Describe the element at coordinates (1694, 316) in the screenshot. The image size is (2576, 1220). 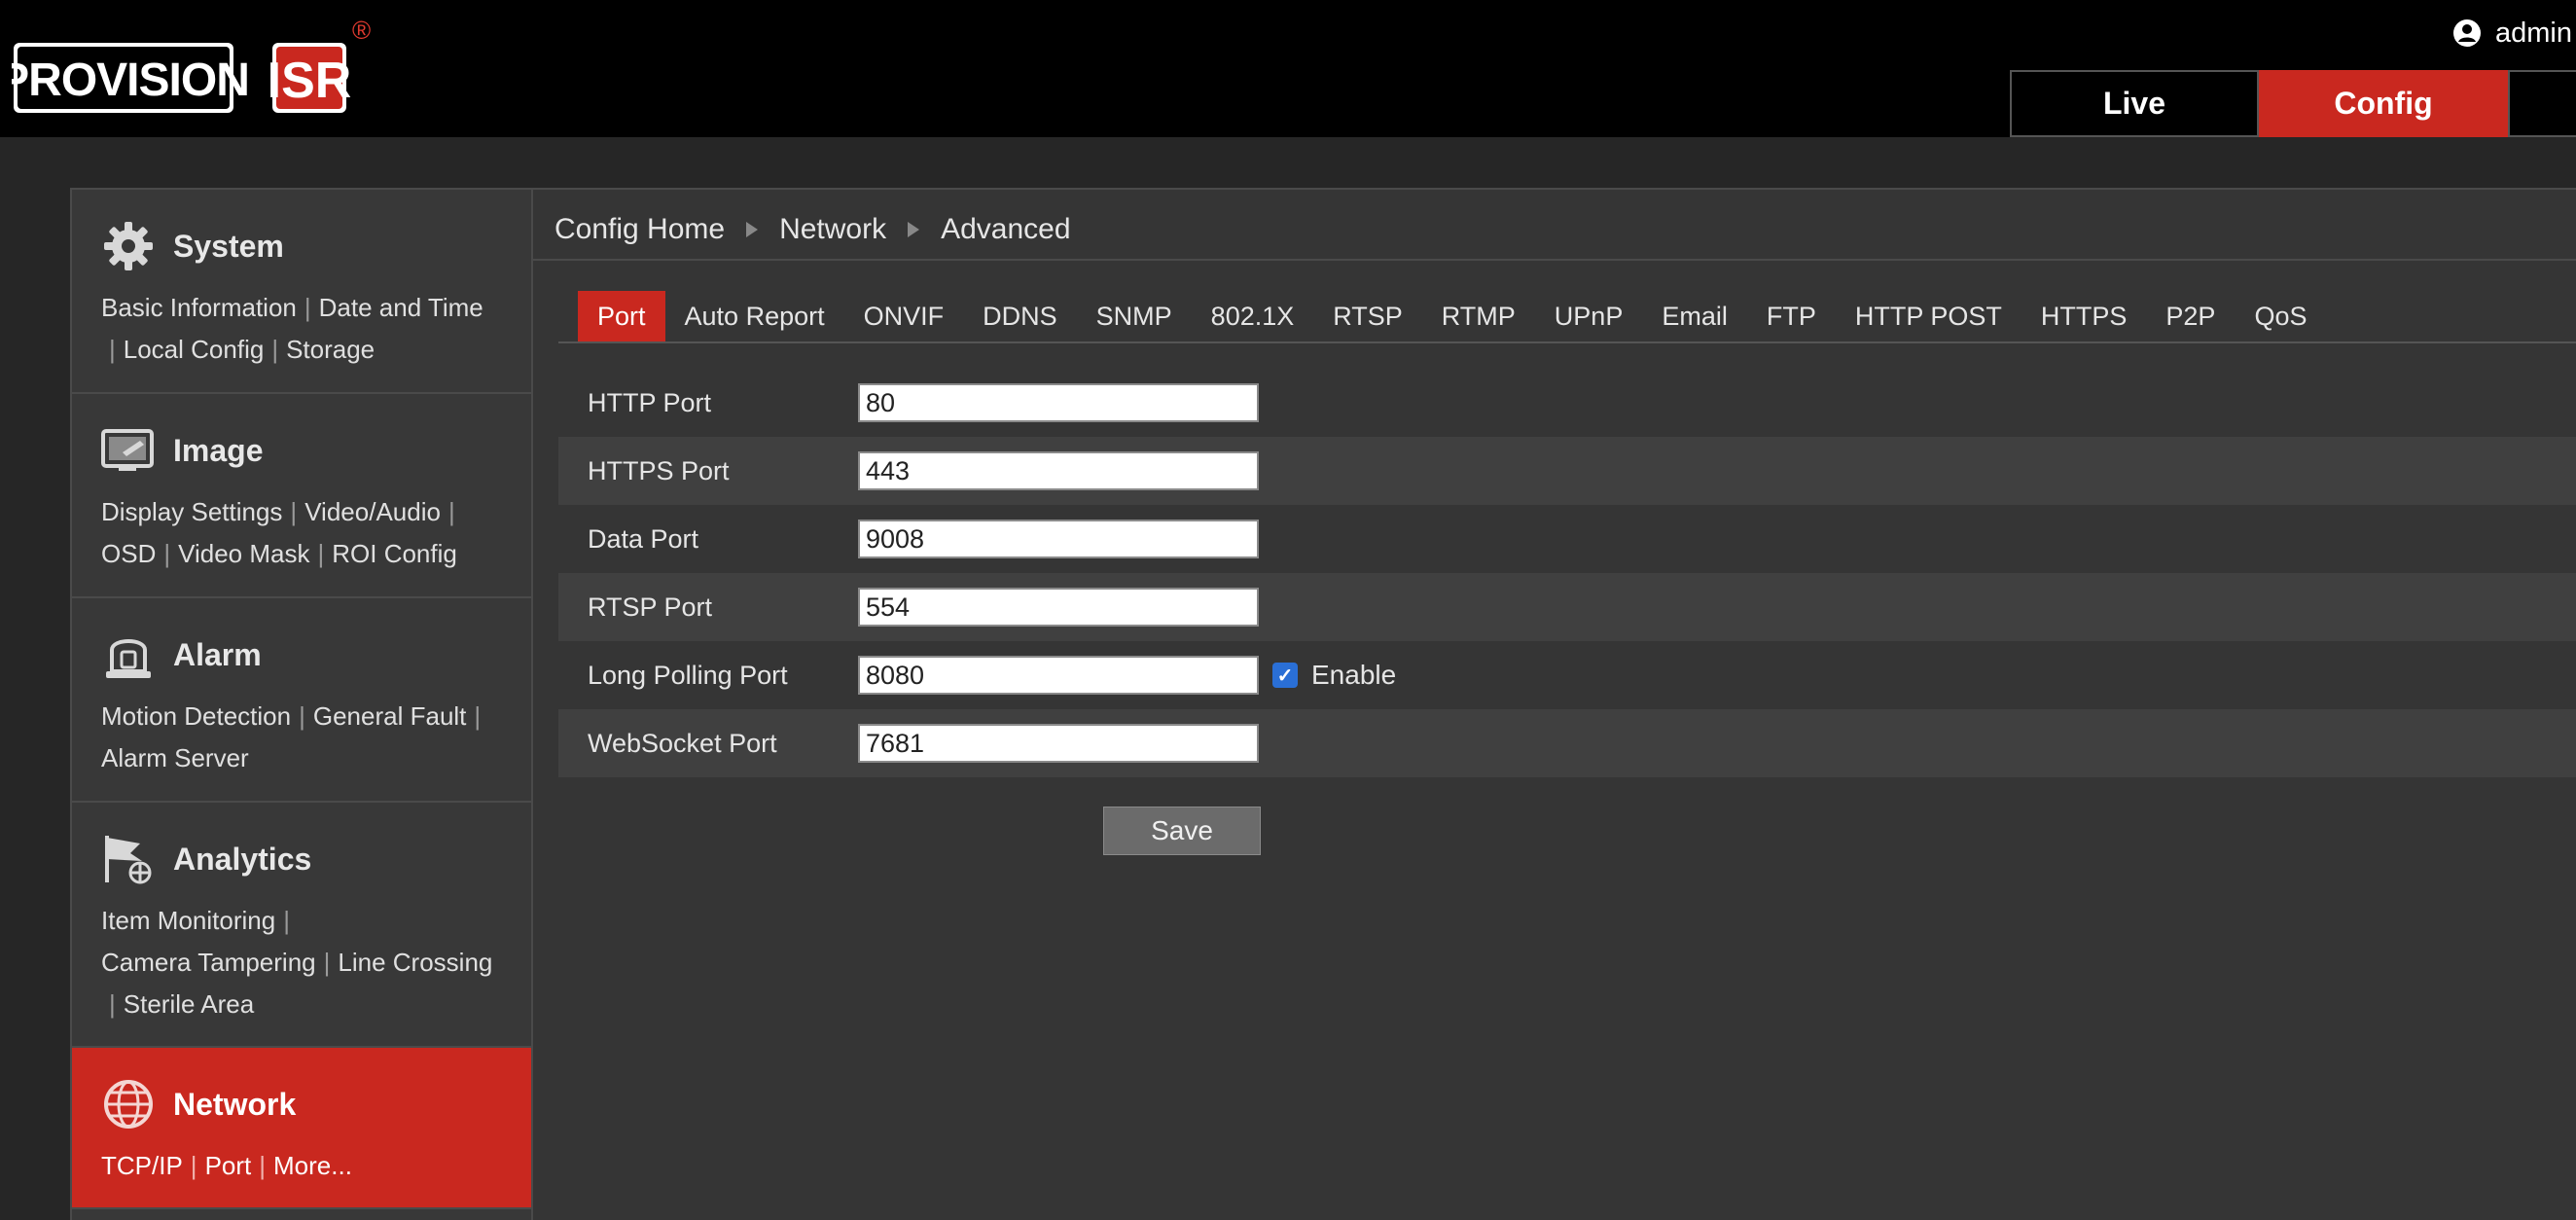
I see `subtab-email: Email` at that location.